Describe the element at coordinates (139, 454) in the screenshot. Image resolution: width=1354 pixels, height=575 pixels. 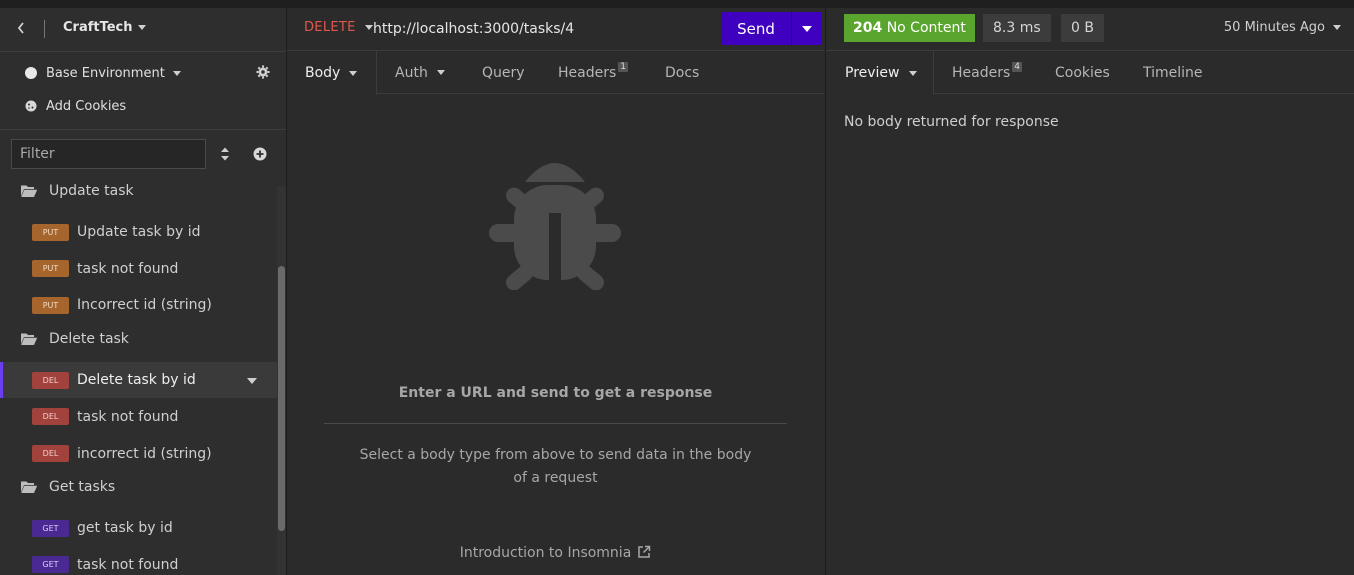
I see `request-item: DEL incorrect id (string)` at that location.